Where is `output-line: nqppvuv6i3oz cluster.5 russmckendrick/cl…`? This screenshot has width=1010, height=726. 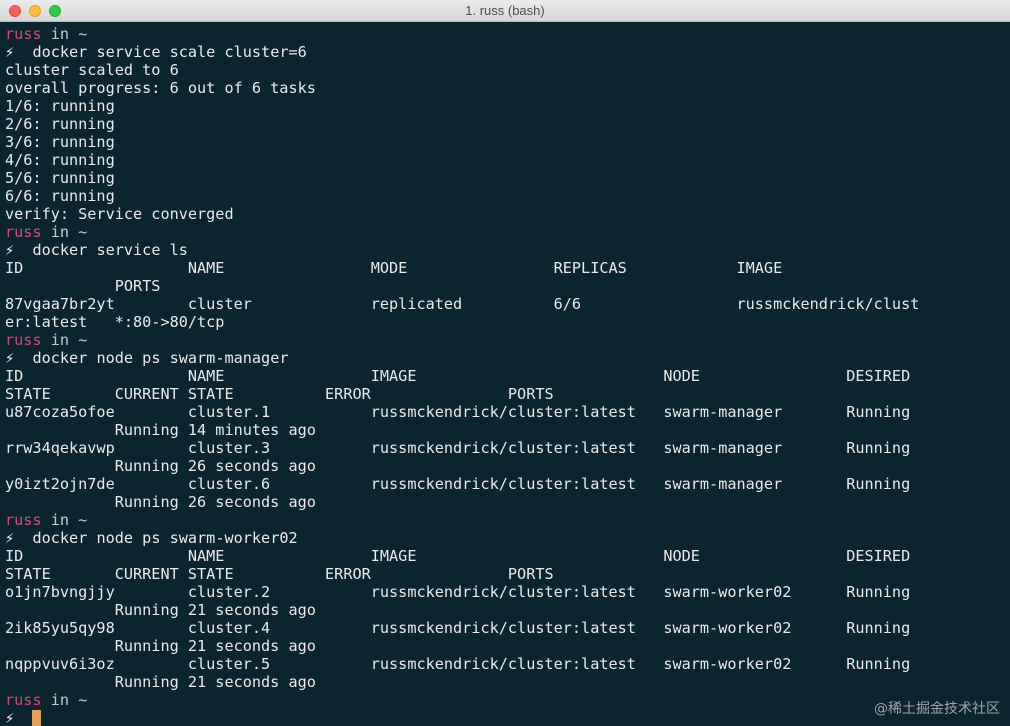
output-line: nqppvuv6i3oz cluster.5 russmckendrick/cl… is located at coordinates (458, 664).